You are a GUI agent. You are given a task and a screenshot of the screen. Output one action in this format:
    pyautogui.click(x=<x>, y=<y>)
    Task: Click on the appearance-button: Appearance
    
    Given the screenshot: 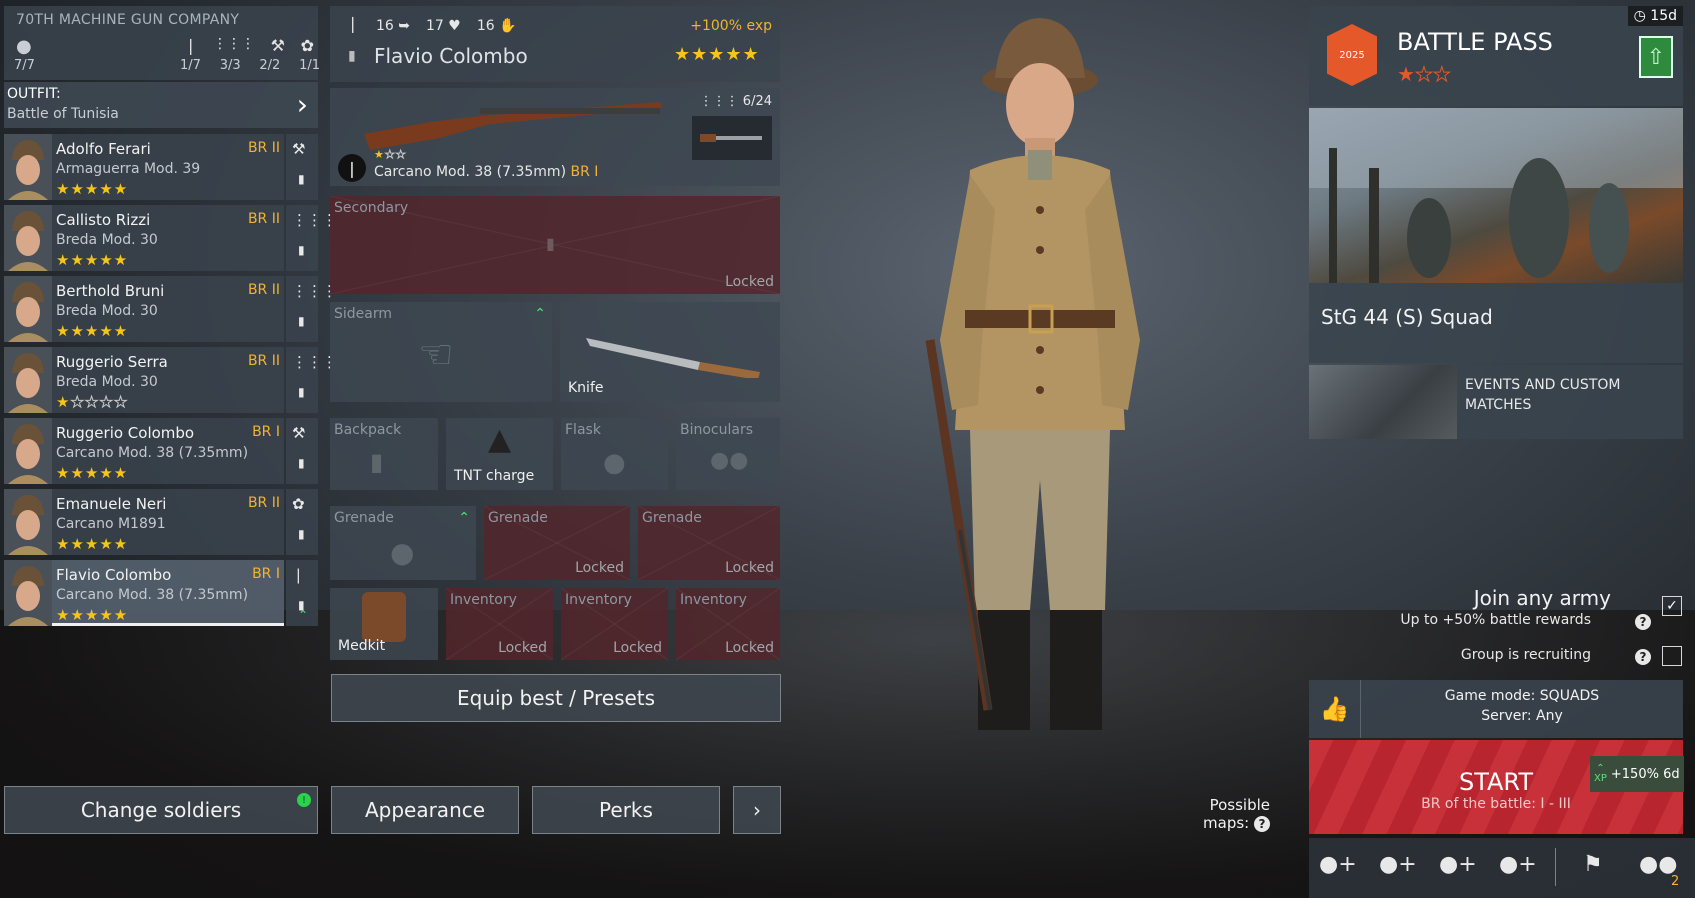 What is the action you would take?
    pyautogui.click(x=425, y=810)
    